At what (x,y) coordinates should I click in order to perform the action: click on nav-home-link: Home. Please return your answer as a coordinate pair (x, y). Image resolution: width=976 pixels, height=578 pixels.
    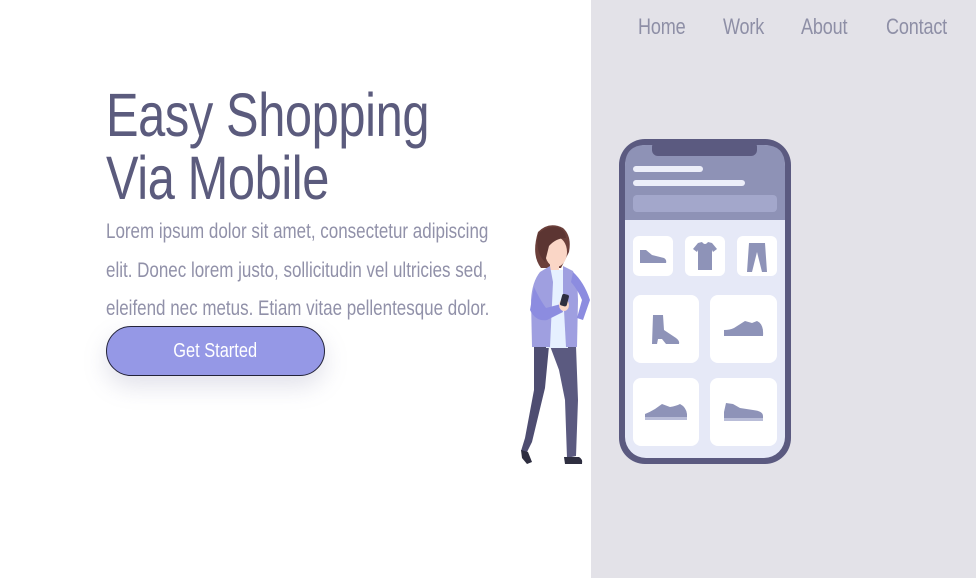
    Looking at the image, I should click on (662, 27).